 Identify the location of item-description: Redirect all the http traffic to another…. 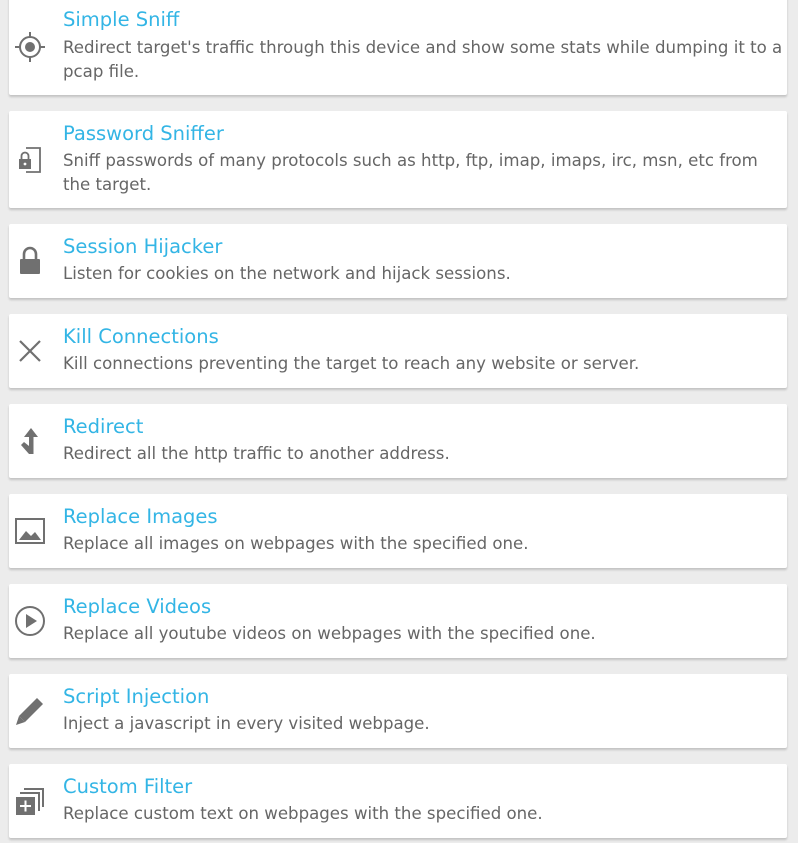
(256, 453).